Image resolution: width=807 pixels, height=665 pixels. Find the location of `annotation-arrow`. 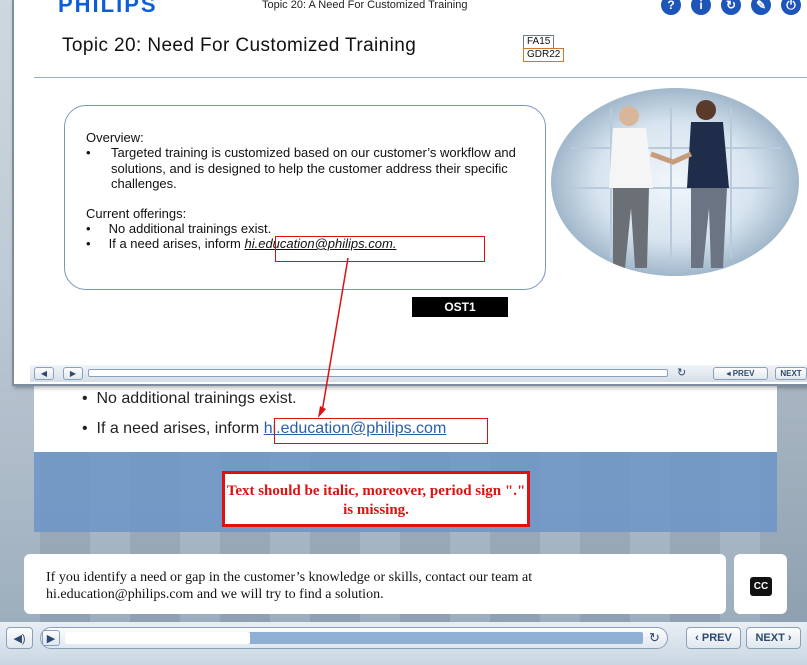

annotation-arrow is located at coordinates (333, 337).